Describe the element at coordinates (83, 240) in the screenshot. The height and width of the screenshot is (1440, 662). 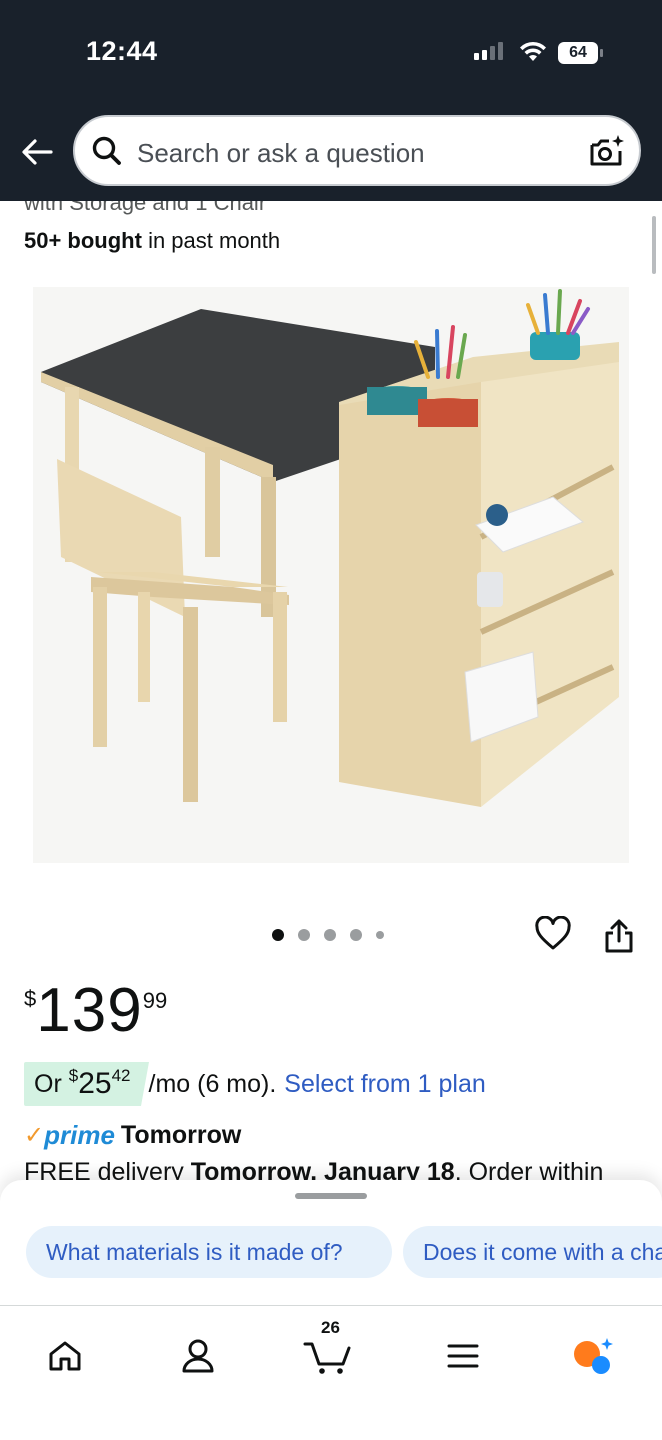
I see `bought-count-bold: 50+ bought` at that location.